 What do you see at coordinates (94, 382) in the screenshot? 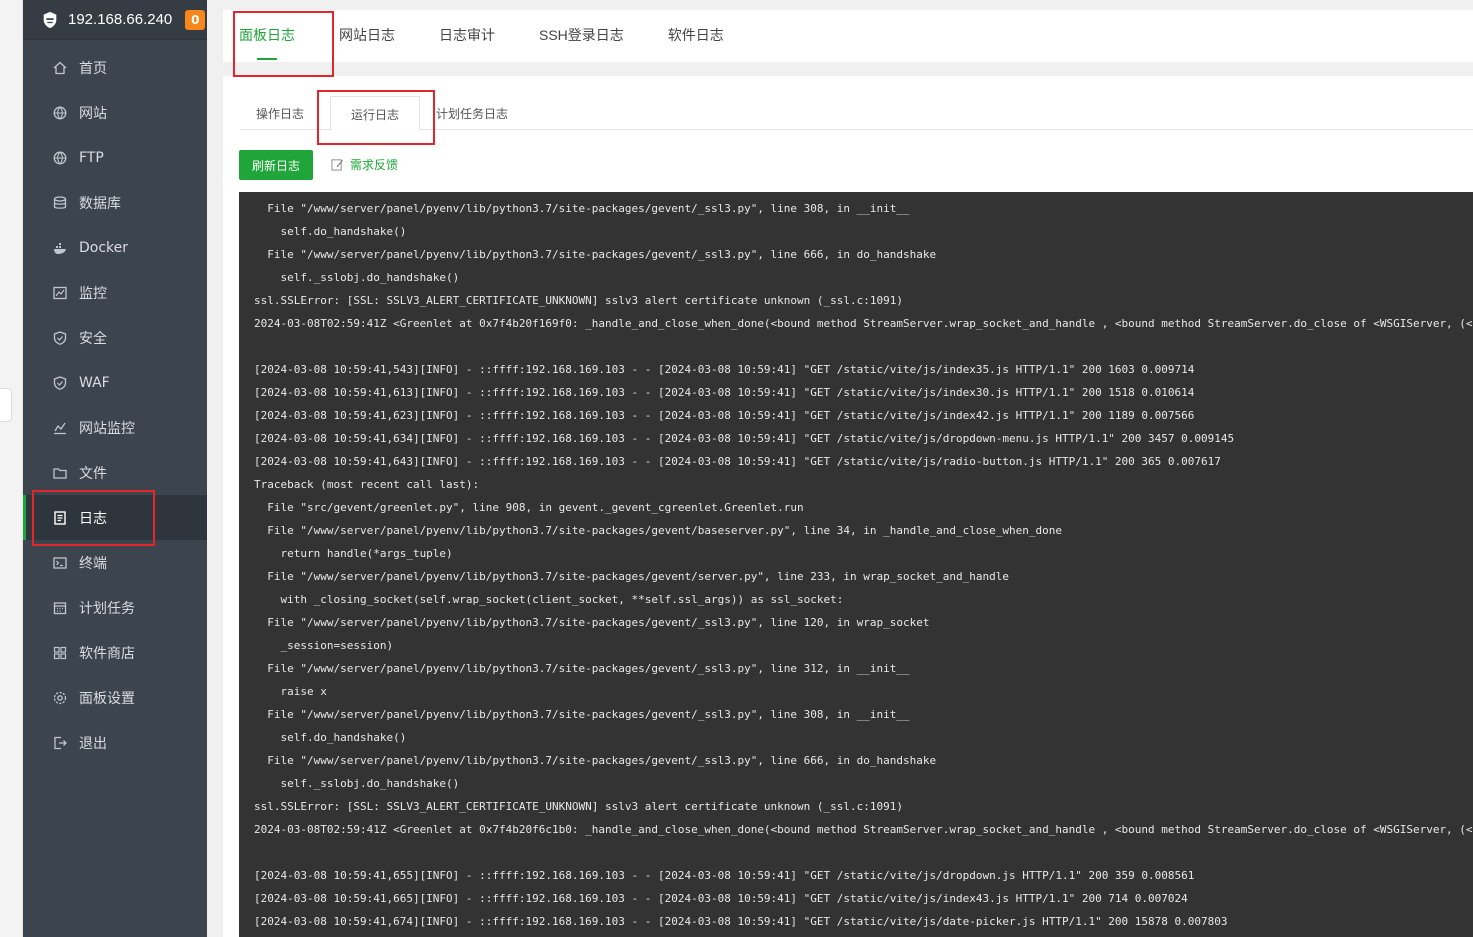
I see `sidebar-item-label: WAF` at bounding box center [94, 382].